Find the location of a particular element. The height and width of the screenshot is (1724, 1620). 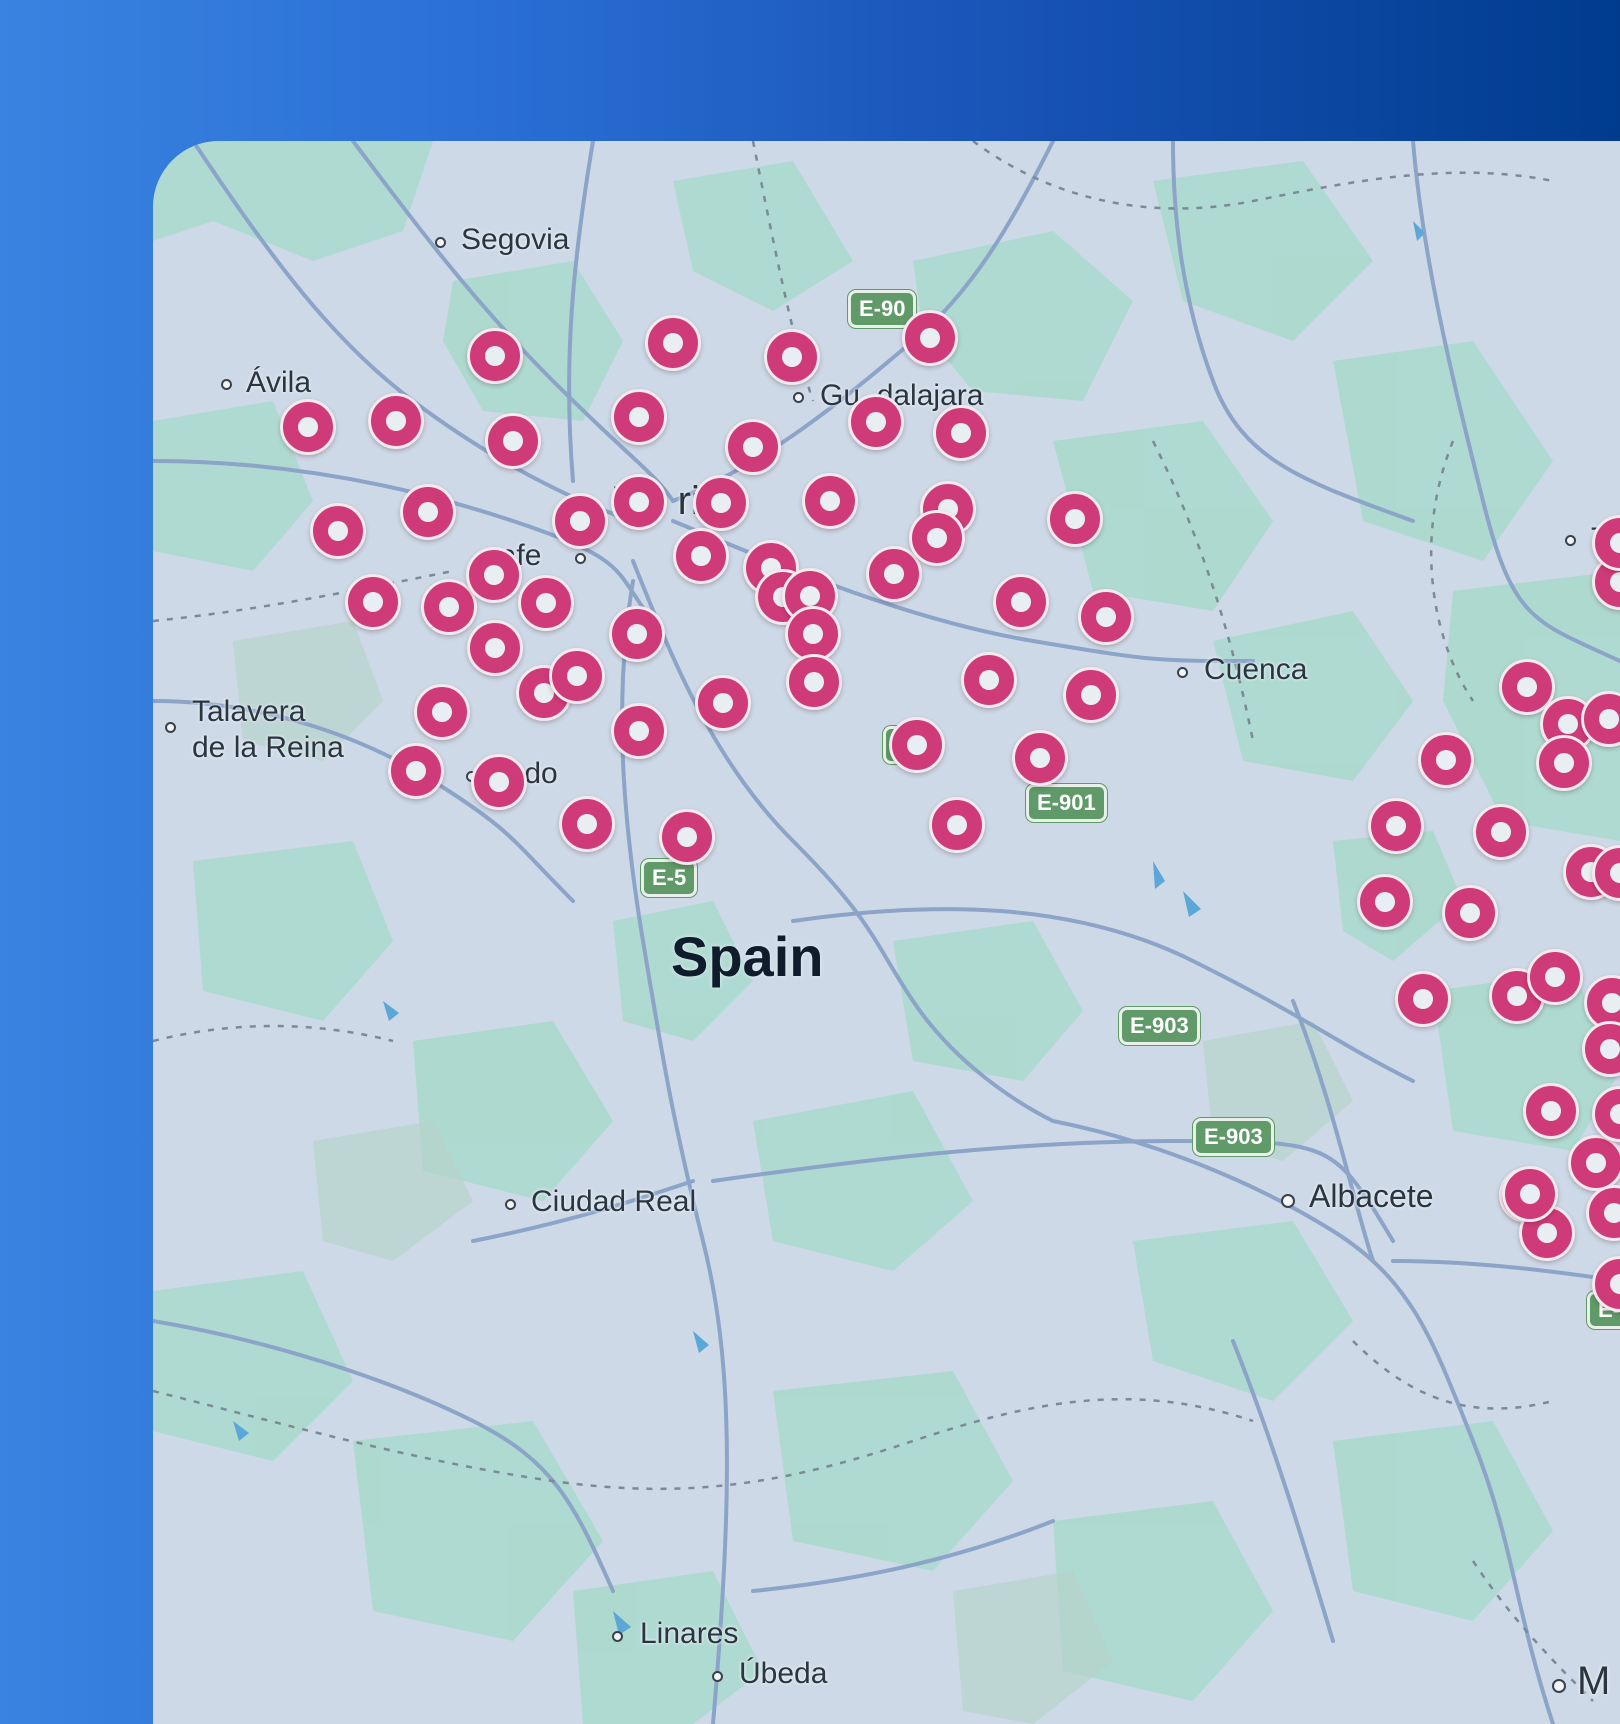

city-dot-ciudad-real is located at coordinates (510, 1204).